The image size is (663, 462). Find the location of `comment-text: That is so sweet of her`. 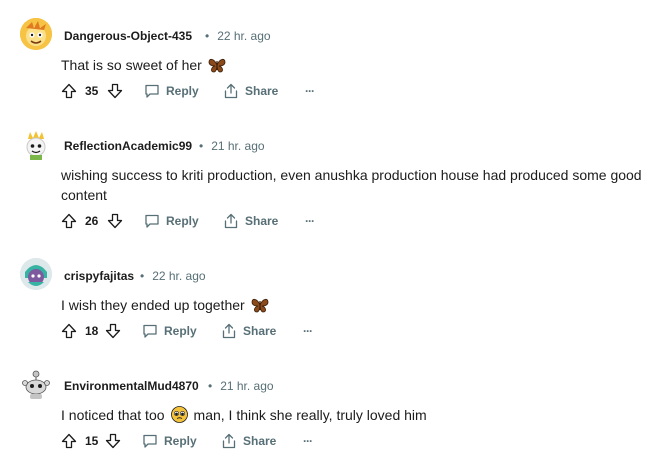

comment-text: That is so sweet of her is located at coordinates (131, 65).